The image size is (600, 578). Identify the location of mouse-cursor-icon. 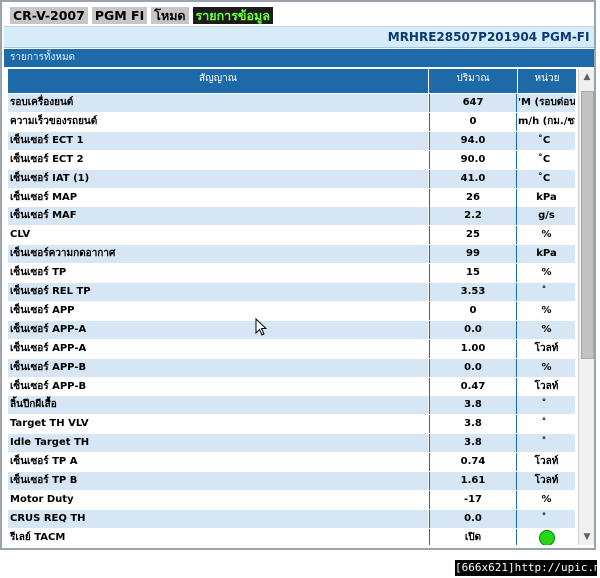
(261, 327).